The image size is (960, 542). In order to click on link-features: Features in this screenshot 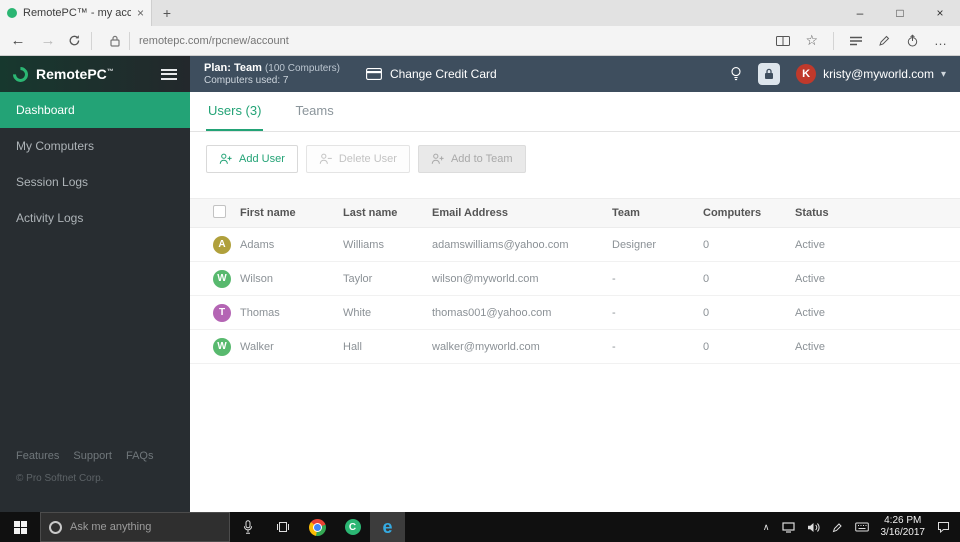, I will do `click(37, 456)`.